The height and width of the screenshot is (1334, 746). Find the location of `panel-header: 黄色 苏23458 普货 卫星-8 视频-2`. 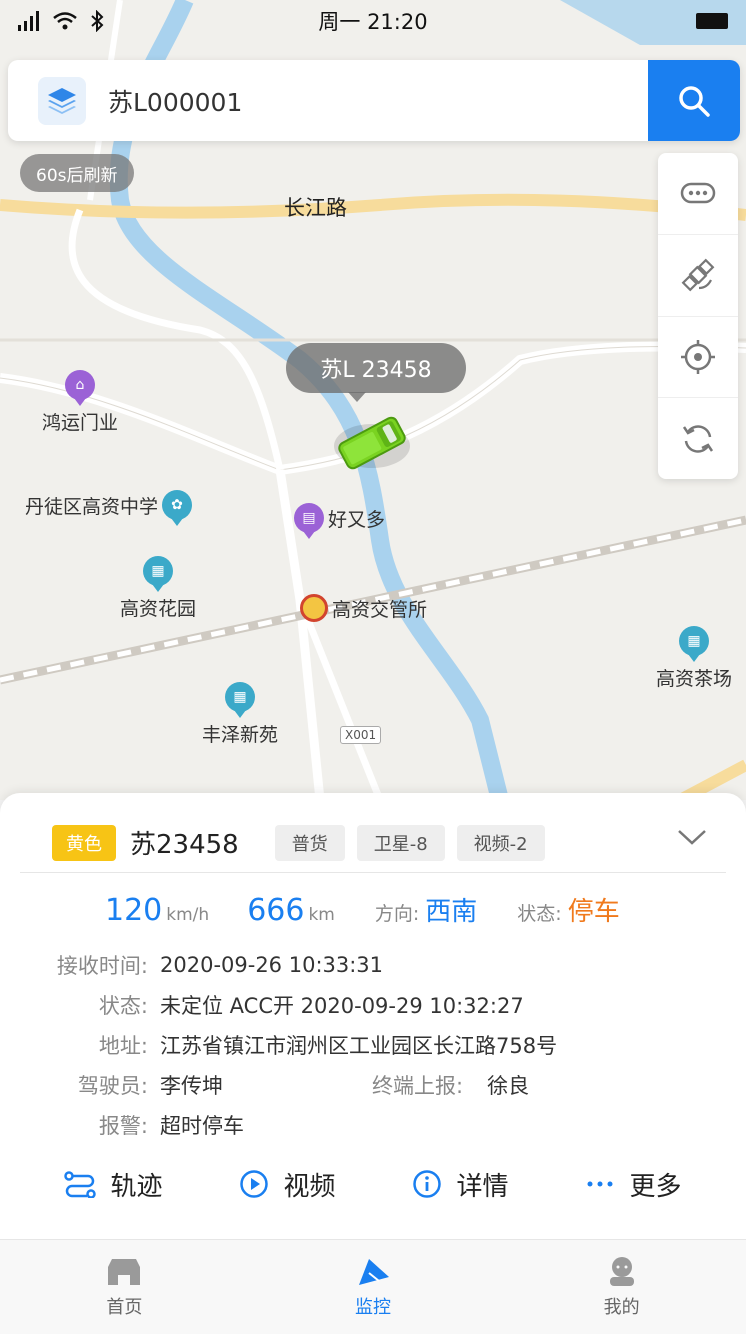

panel-header: 黄色 苏23458 普货 卫星-8 视频-2 is located at coordinates (373, 843).